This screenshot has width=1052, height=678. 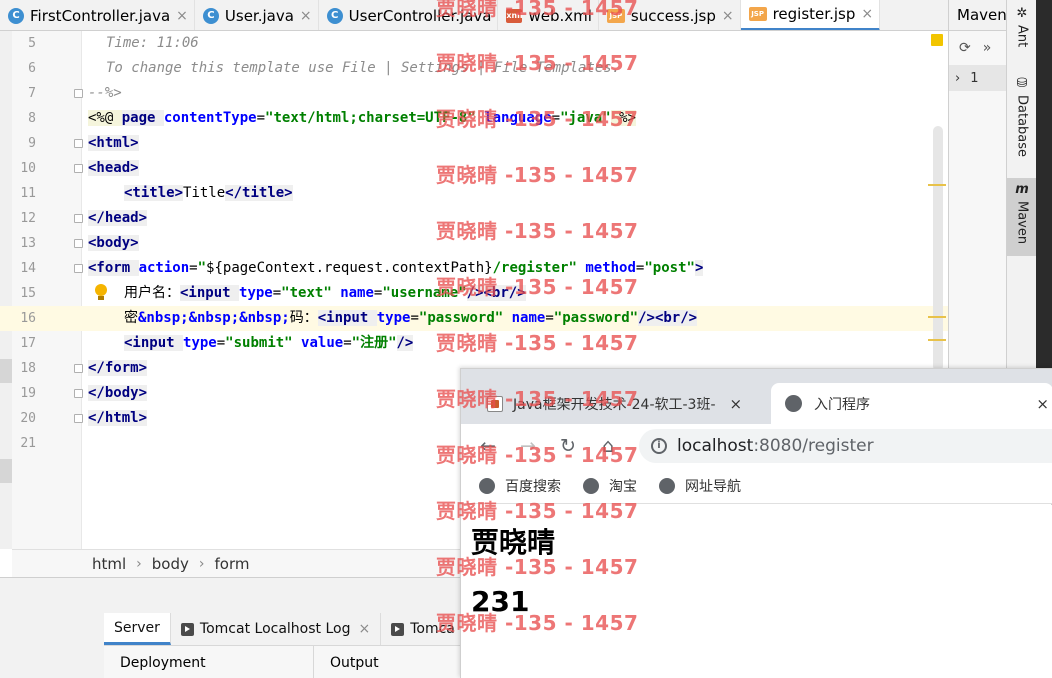 I want to click on tab-tomcat-localhost-log: Tomcat Localhost Log ×, so click(x=276, y=629).